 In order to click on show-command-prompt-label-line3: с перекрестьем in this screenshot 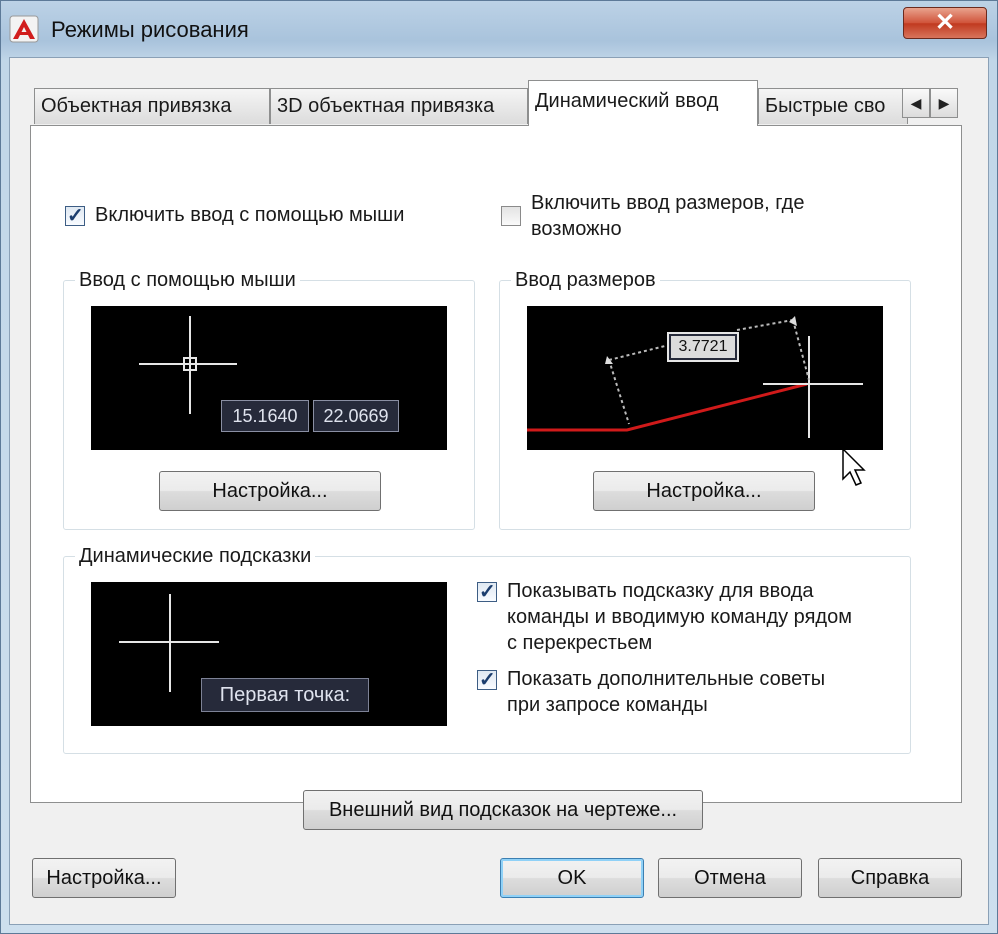, I will do `click(580, 643)`.